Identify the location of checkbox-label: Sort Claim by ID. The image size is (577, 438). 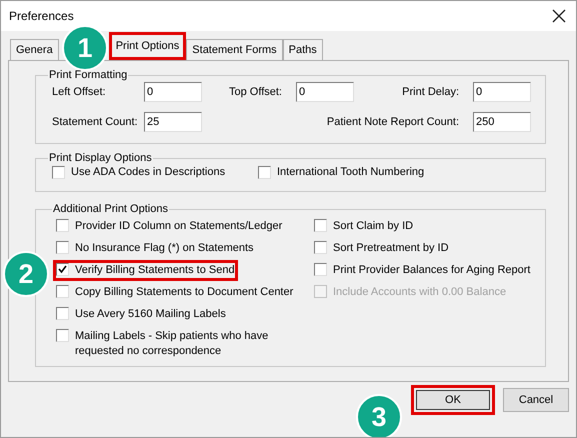
(373, 226).